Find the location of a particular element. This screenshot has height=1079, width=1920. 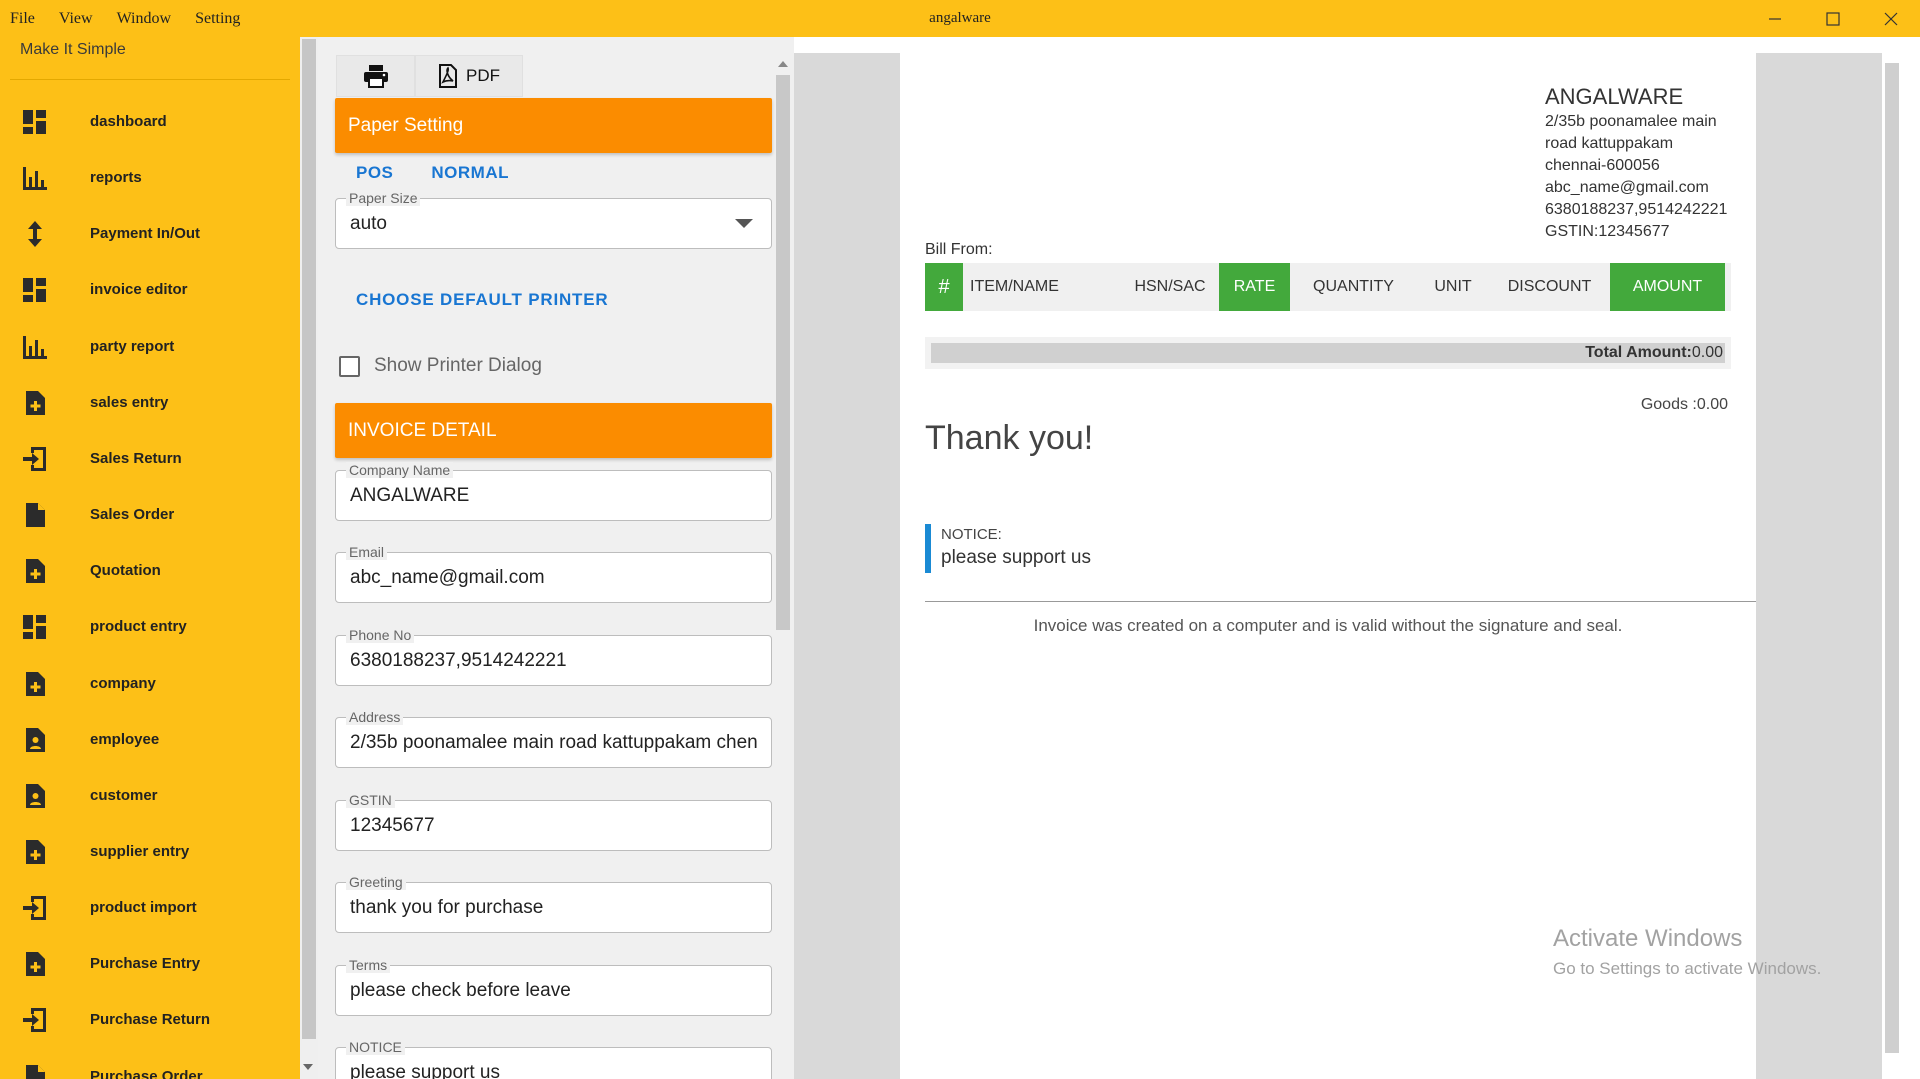

close-icon is located at coordinates (1891, 18).